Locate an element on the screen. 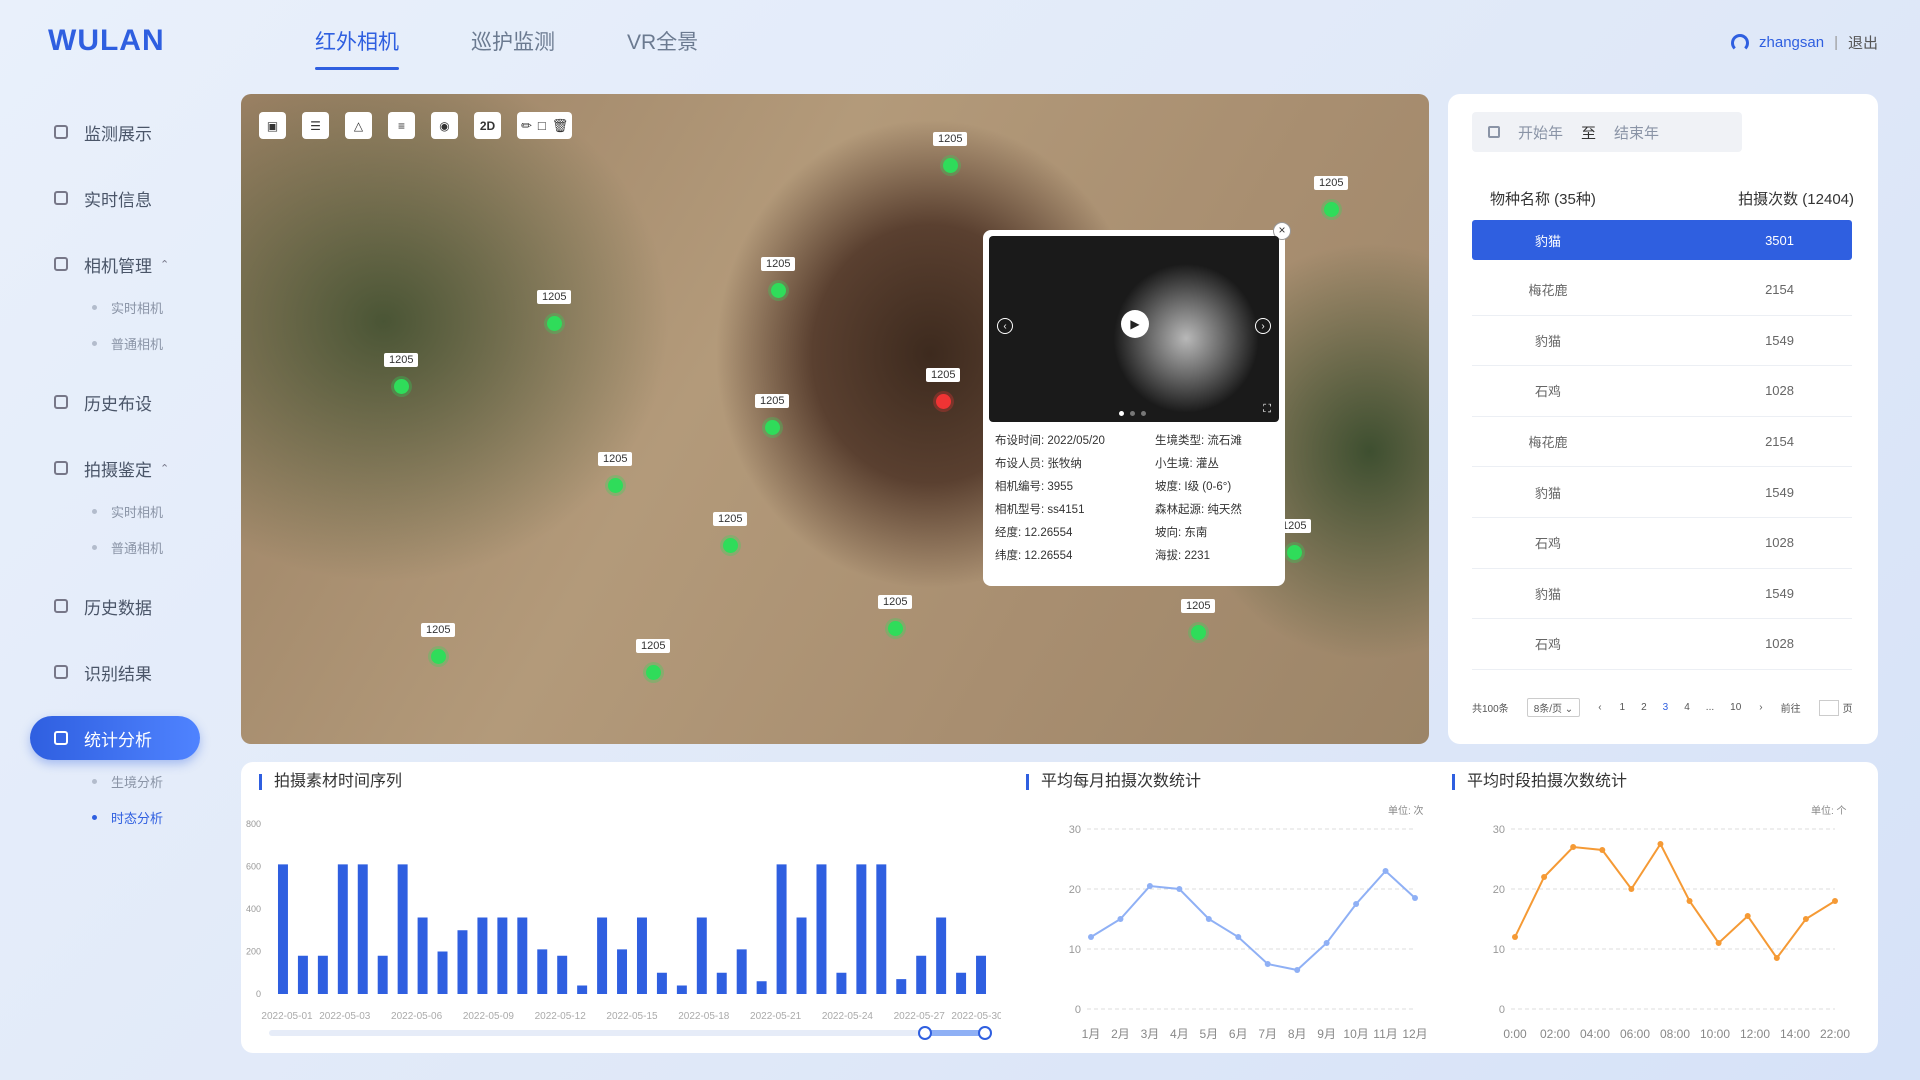  image-layer-icon: ▣ is located at coordinates (272, 125).